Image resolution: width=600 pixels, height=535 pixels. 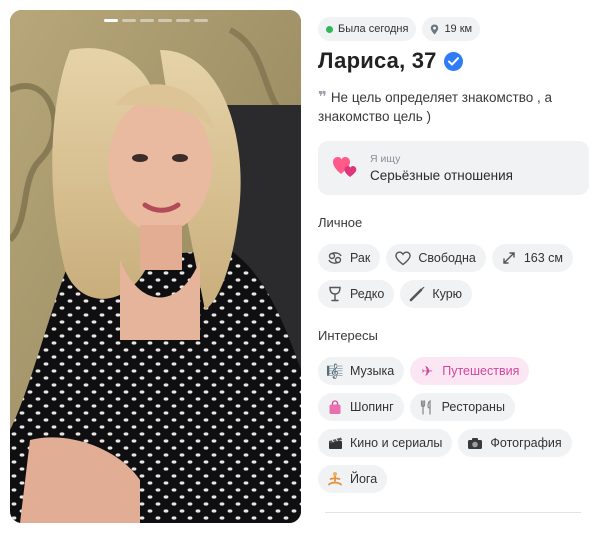 What do you see at coordinates (526, 443) in the screenshot?
I see `chip-label: Фотография` at bounding box center [526, 443].